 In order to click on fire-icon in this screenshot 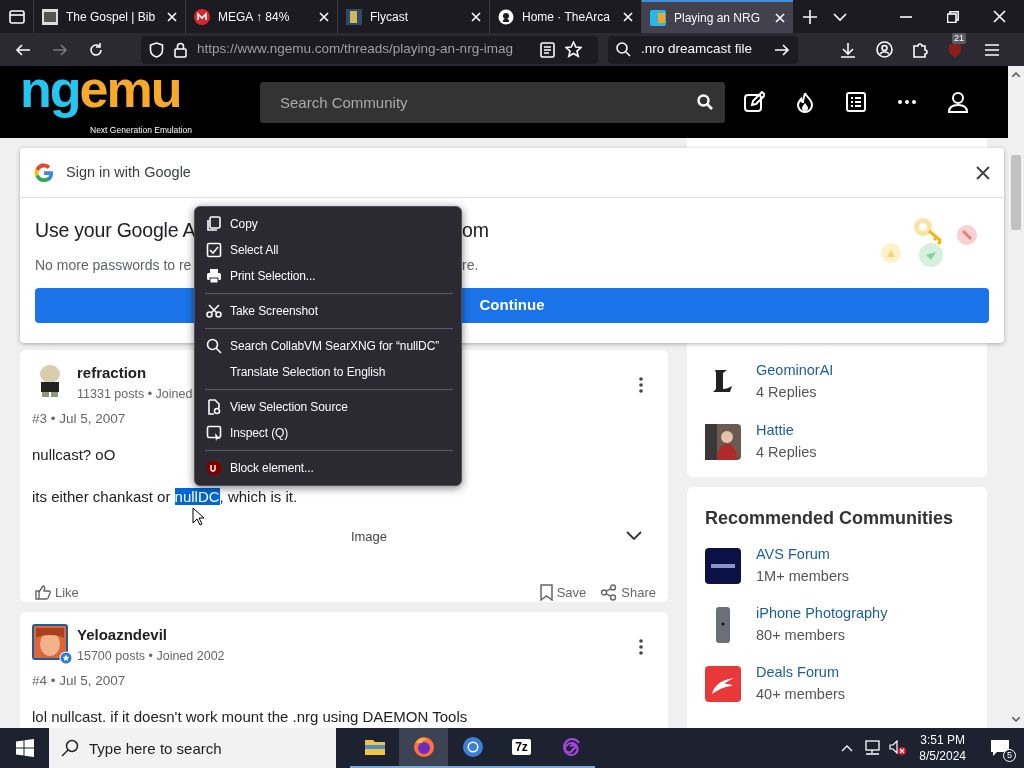, I will do `click(805, 102)`.